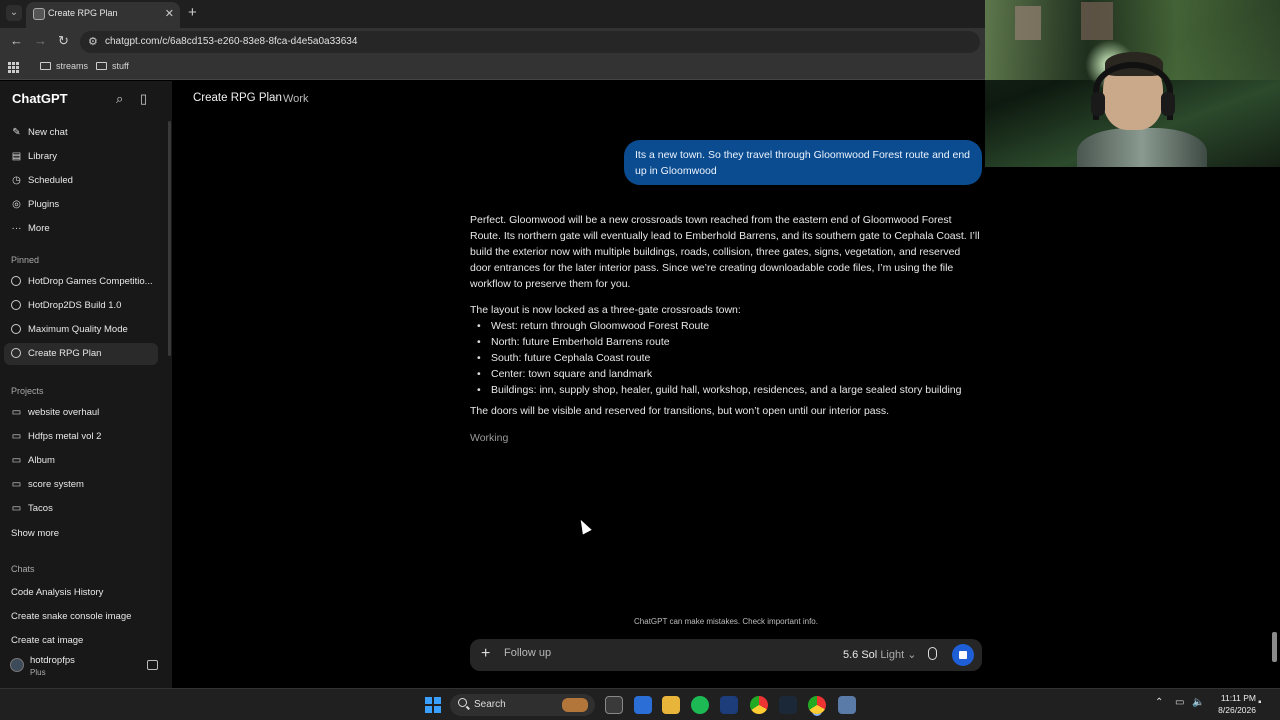  I want to click on conversation-title: Create RPG Plan, so click(237, 98).